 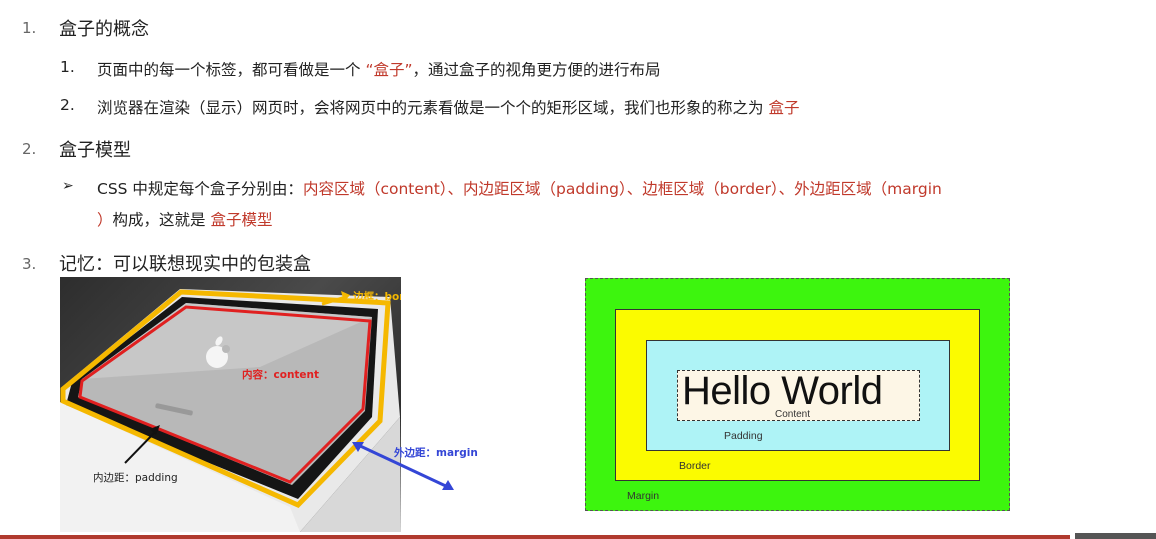 What do you see at coordinates (793, 414) in the screenshot?
I see `content-label: Content` at bounding box center [793, 414].